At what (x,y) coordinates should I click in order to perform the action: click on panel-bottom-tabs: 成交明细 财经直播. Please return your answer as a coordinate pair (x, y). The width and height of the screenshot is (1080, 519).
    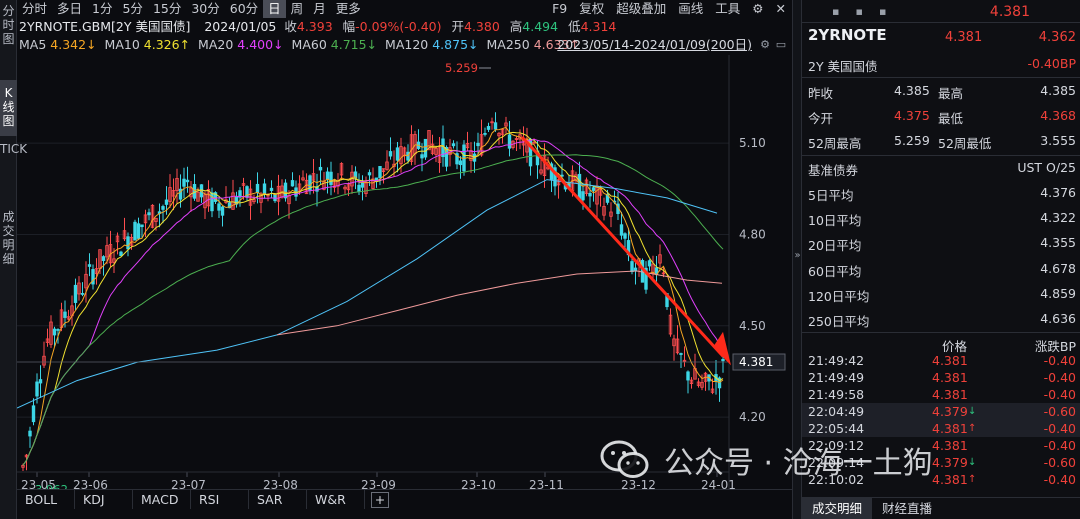
    Looking at the image, I should click on (941, 508).